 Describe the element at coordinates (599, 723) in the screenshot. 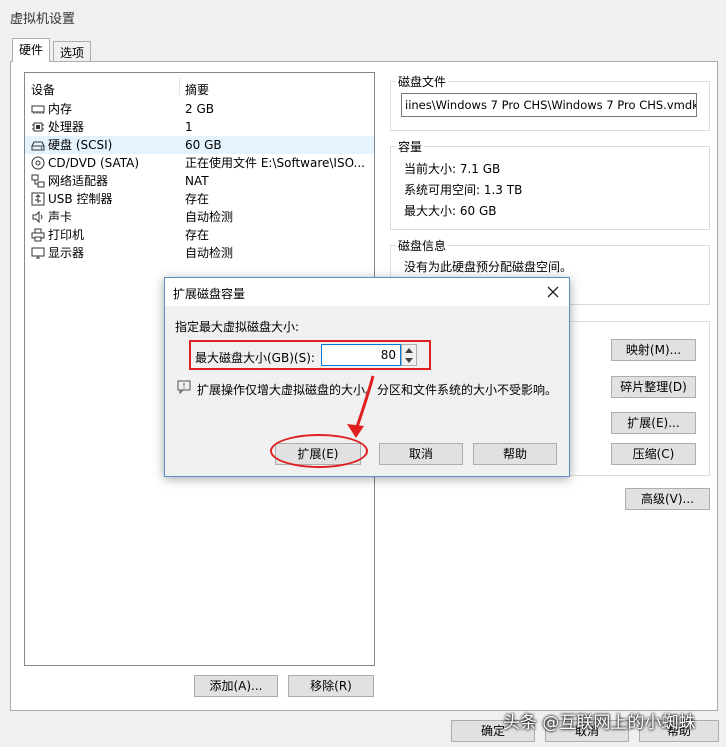

I see `watermark: 头条 @互联网上的小蜘蛛` at that location.